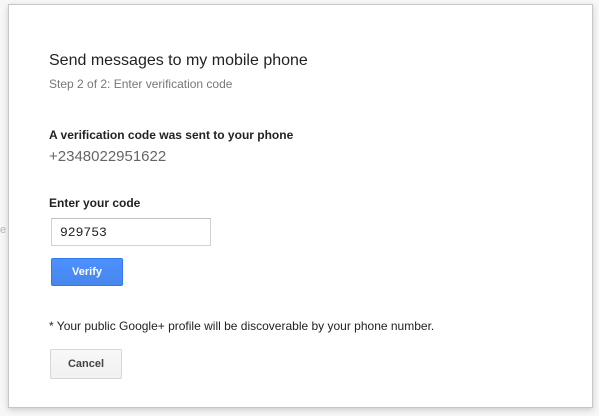 The width and height of the screenshot is (599, 416). Describe the element at coordinates (86, 364) in the screenshot. I see `cancel-button: Cancel` at that location.